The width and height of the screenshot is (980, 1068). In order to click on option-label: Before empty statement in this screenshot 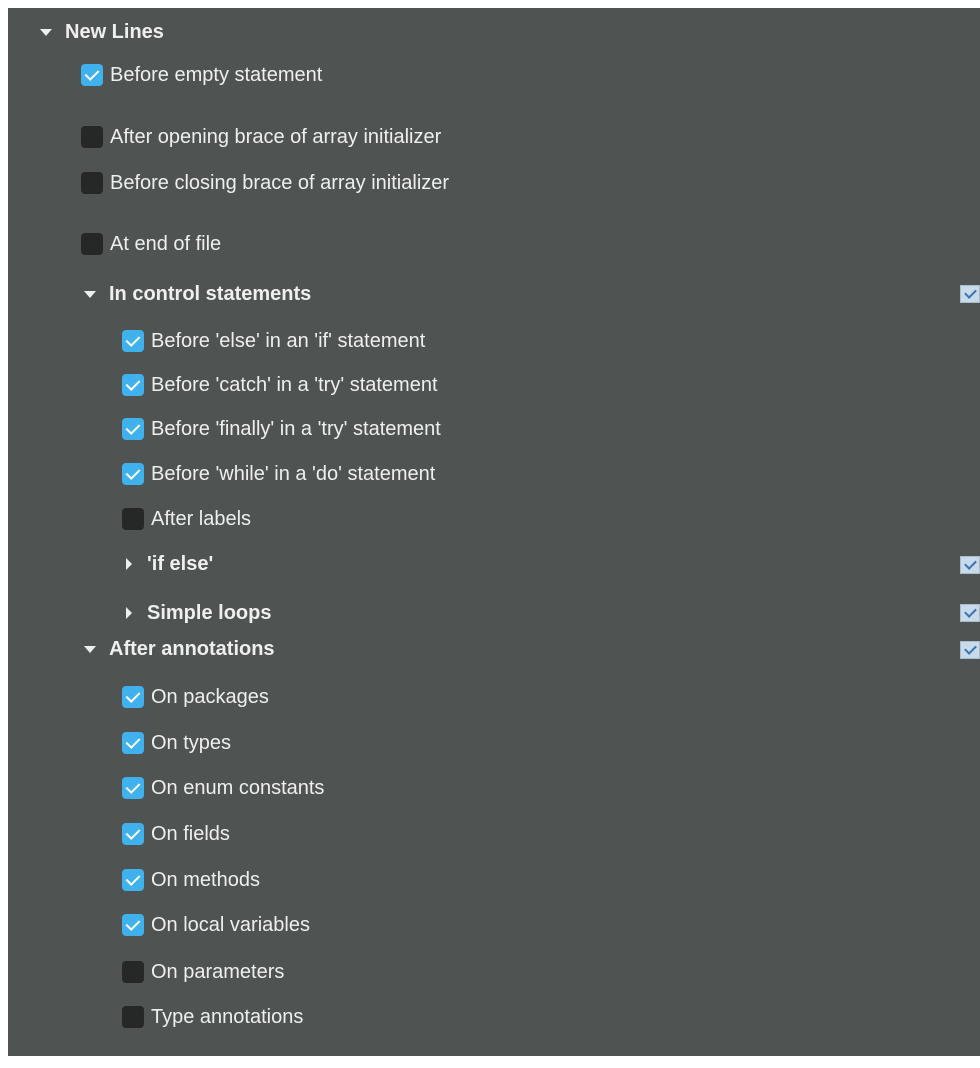, I will do `click(216, 75)`.